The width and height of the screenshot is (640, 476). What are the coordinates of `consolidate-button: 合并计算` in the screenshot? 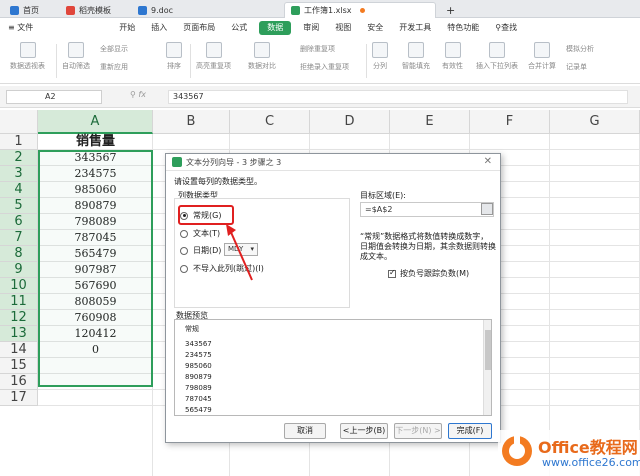 It's located at (542, 56).